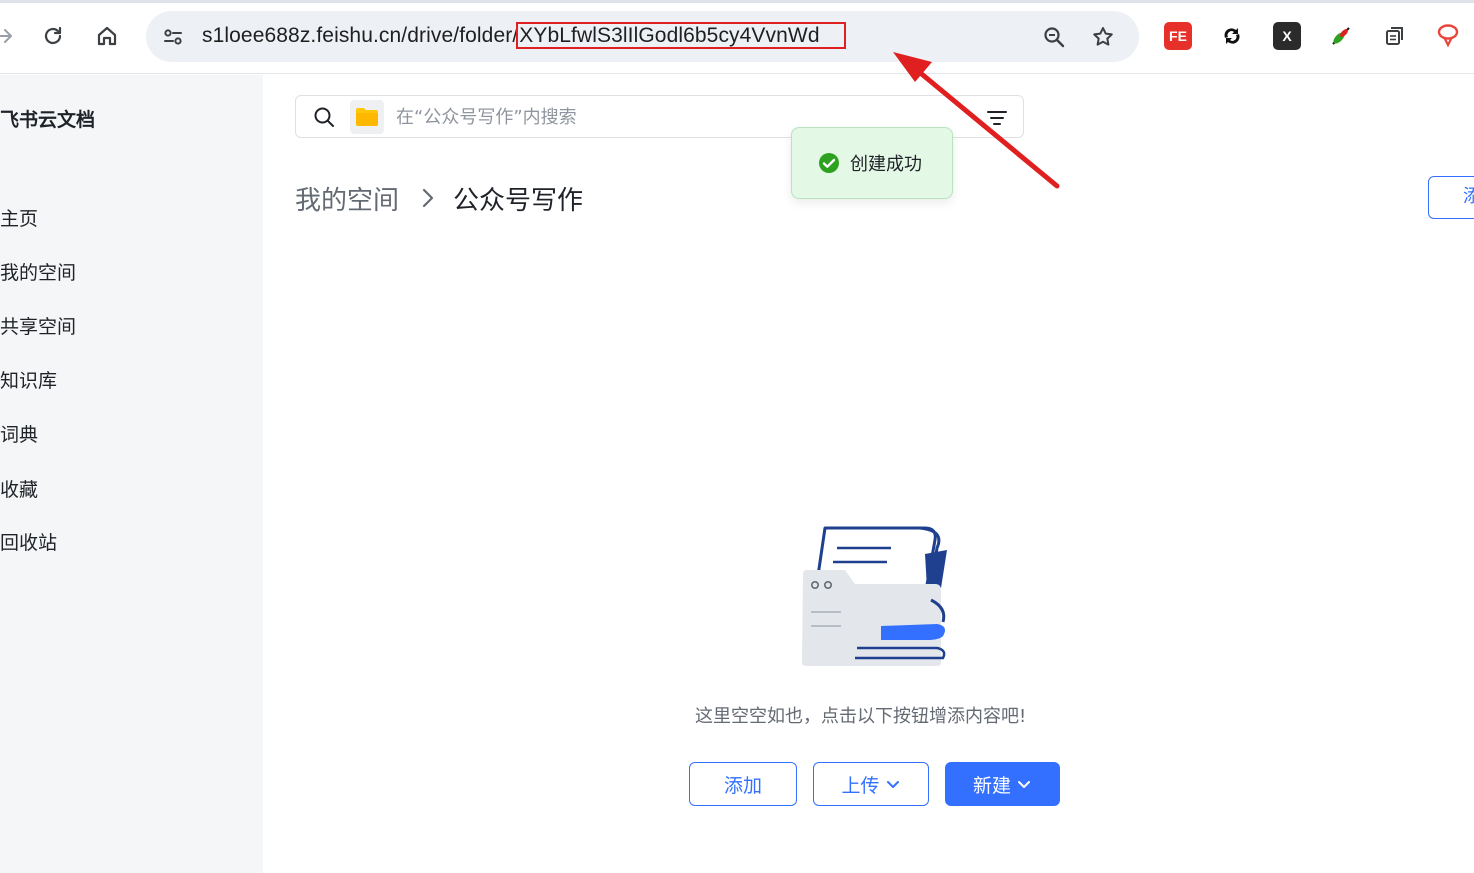 The image size is (1474, 873). What do you see at coordinates (11, 36) in the screenshot?
I see `forward-icon` at bounding box center [11, 36].